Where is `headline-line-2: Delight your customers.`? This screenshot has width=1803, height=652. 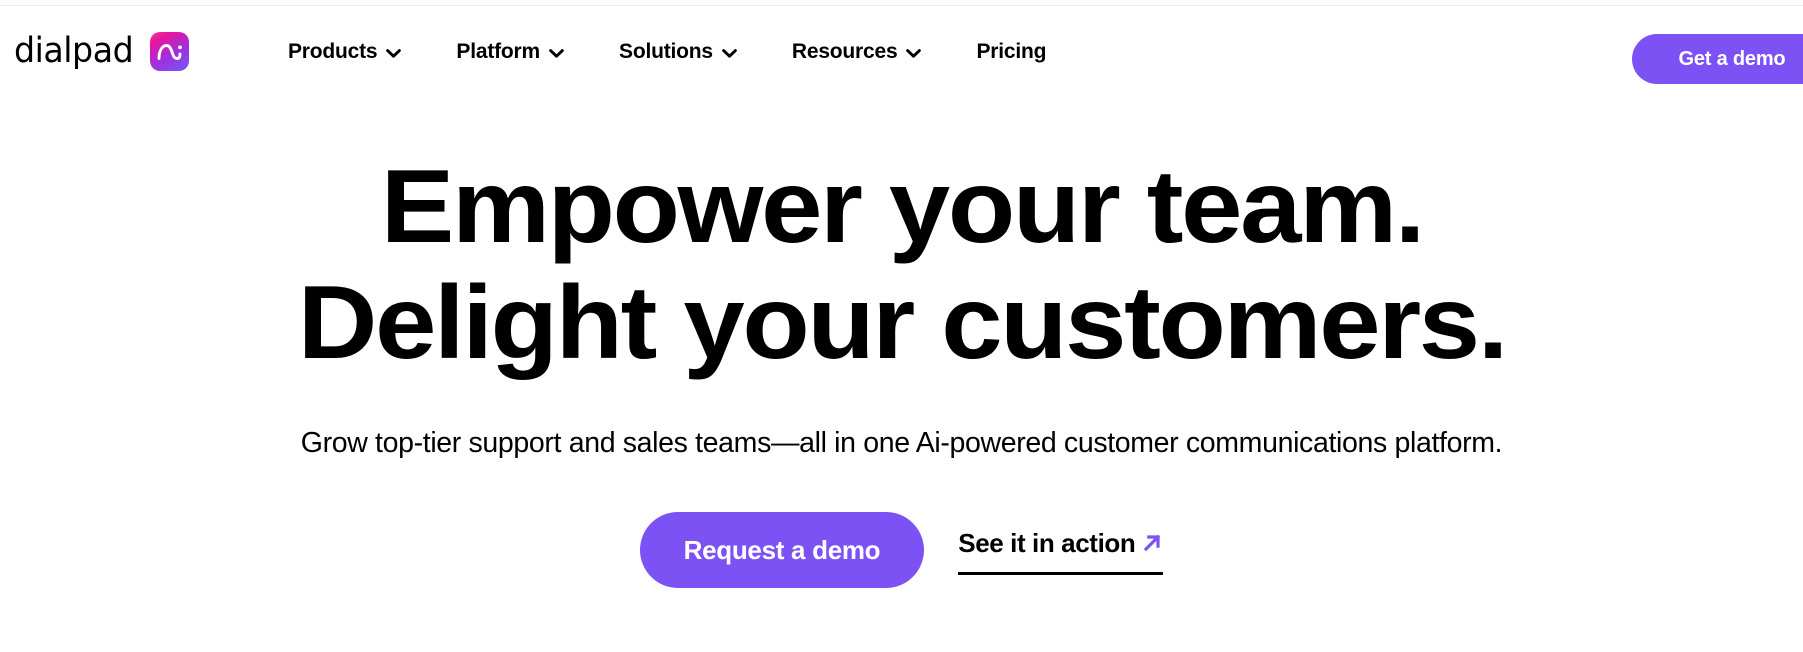
headline-line-2: Delight your customers. is located at coordinates (902, 322).